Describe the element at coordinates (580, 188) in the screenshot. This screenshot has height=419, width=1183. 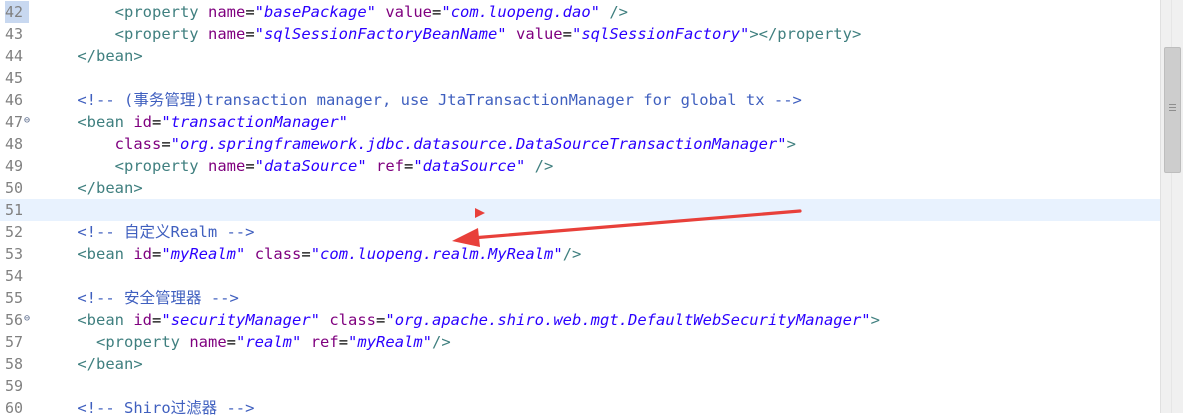
I see `code-line: 50 </bean>` at that location.